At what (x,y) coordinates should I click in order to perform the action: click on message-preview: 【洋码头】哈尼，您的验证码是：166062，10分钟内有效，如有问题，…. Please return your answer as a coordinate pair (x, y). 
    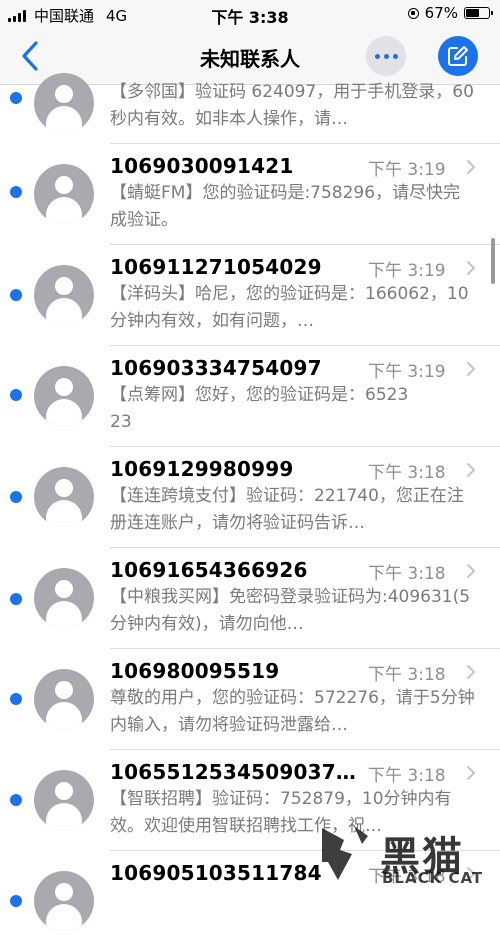
    Looking at the image, I should click on (289, 307).